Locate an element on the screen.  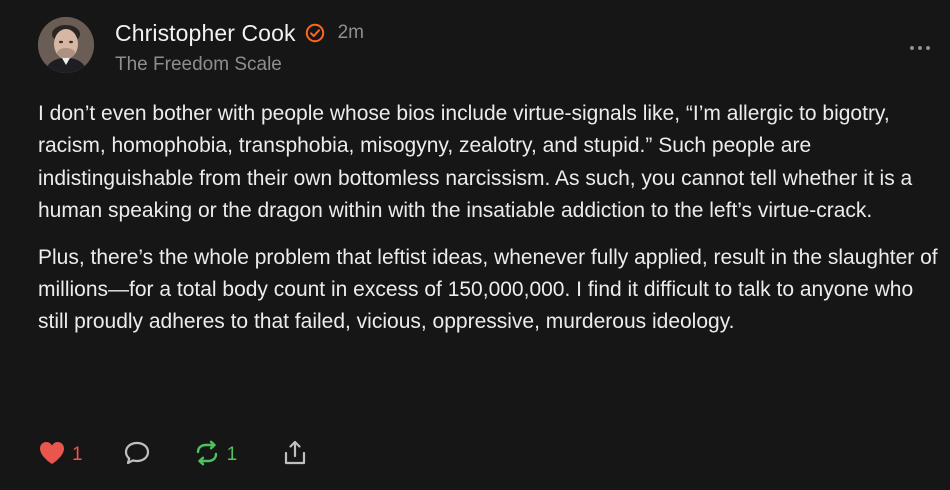
action-bar: 1 1 is located at coordinates (173, 455).